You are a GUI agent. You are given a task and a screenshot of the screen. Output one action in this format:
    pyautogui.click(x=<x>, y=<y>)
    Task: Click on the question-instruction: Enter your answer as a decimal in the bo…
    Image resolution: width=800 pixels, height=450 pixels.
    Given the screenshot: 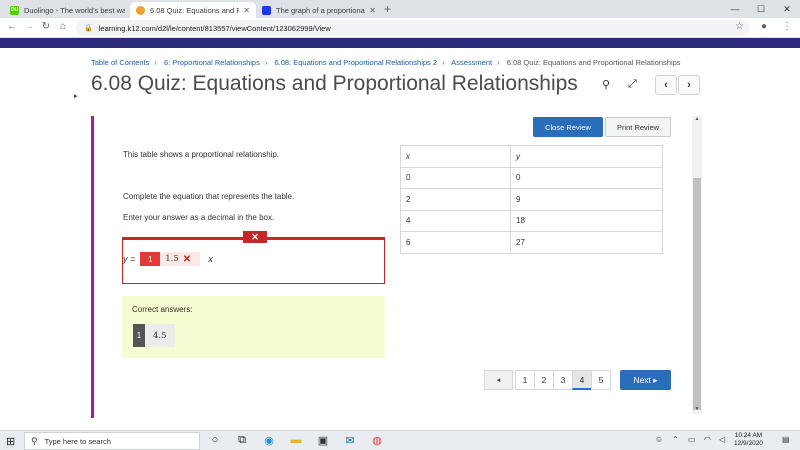 What is the action you would take?
    pyautogui.click(x=199, y=217)
    